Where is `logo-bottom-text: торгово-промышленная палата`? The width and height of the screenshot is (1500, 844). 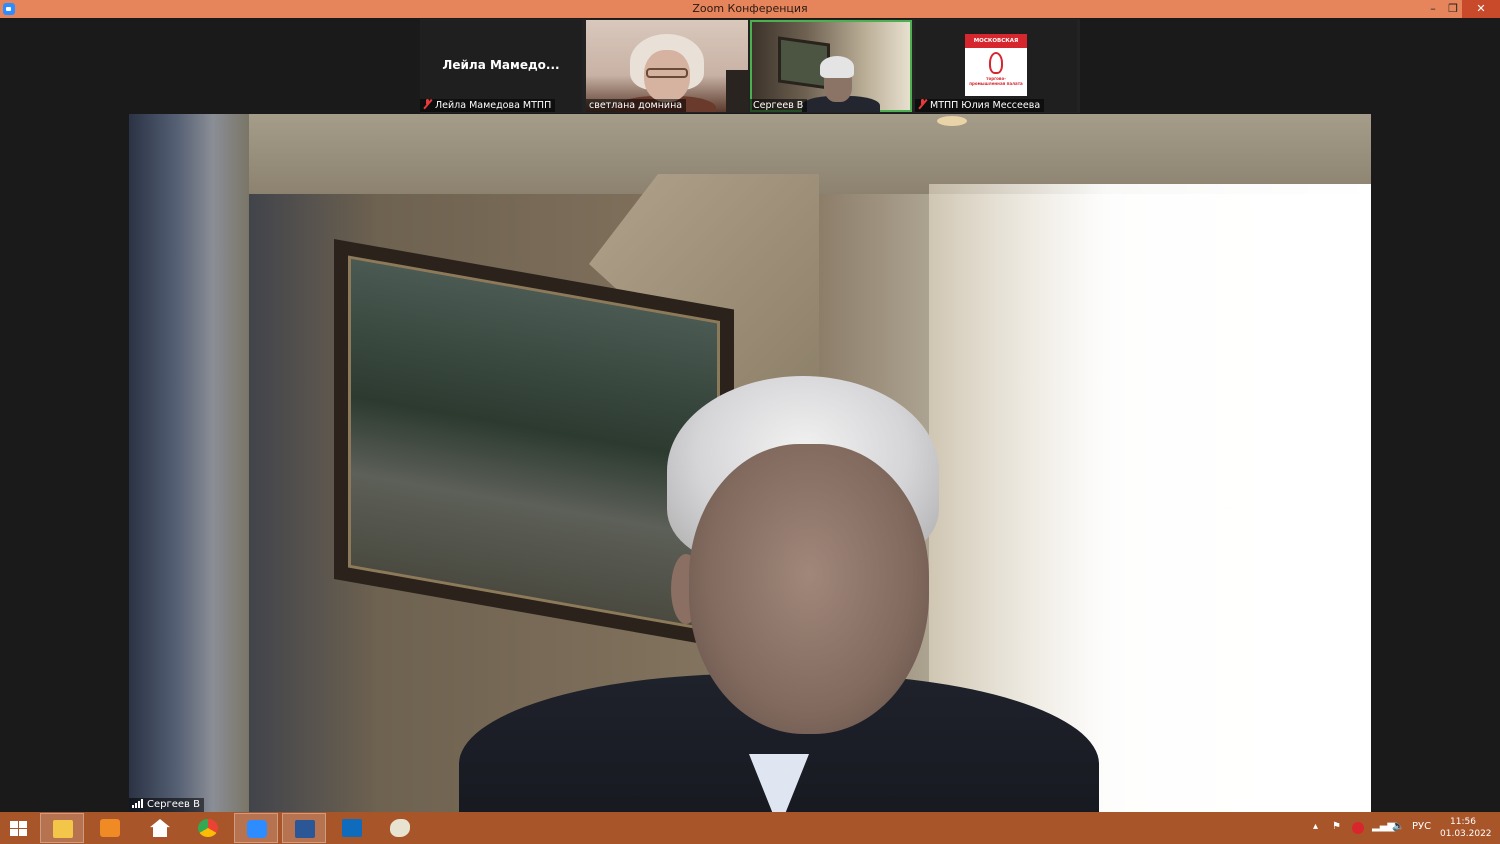 logo-bottom-text: торгово-промышленная палата is located at coordinates (996, 81).